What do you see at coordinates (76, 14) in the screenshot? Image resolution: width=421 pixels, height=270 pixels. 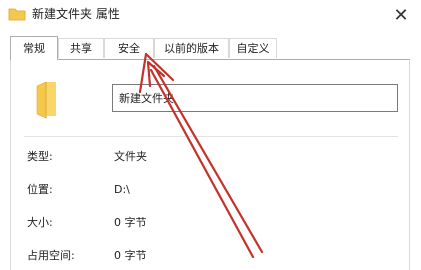 I see `window-title: 新建文件夹 属性` at bounding box center [76, 14].